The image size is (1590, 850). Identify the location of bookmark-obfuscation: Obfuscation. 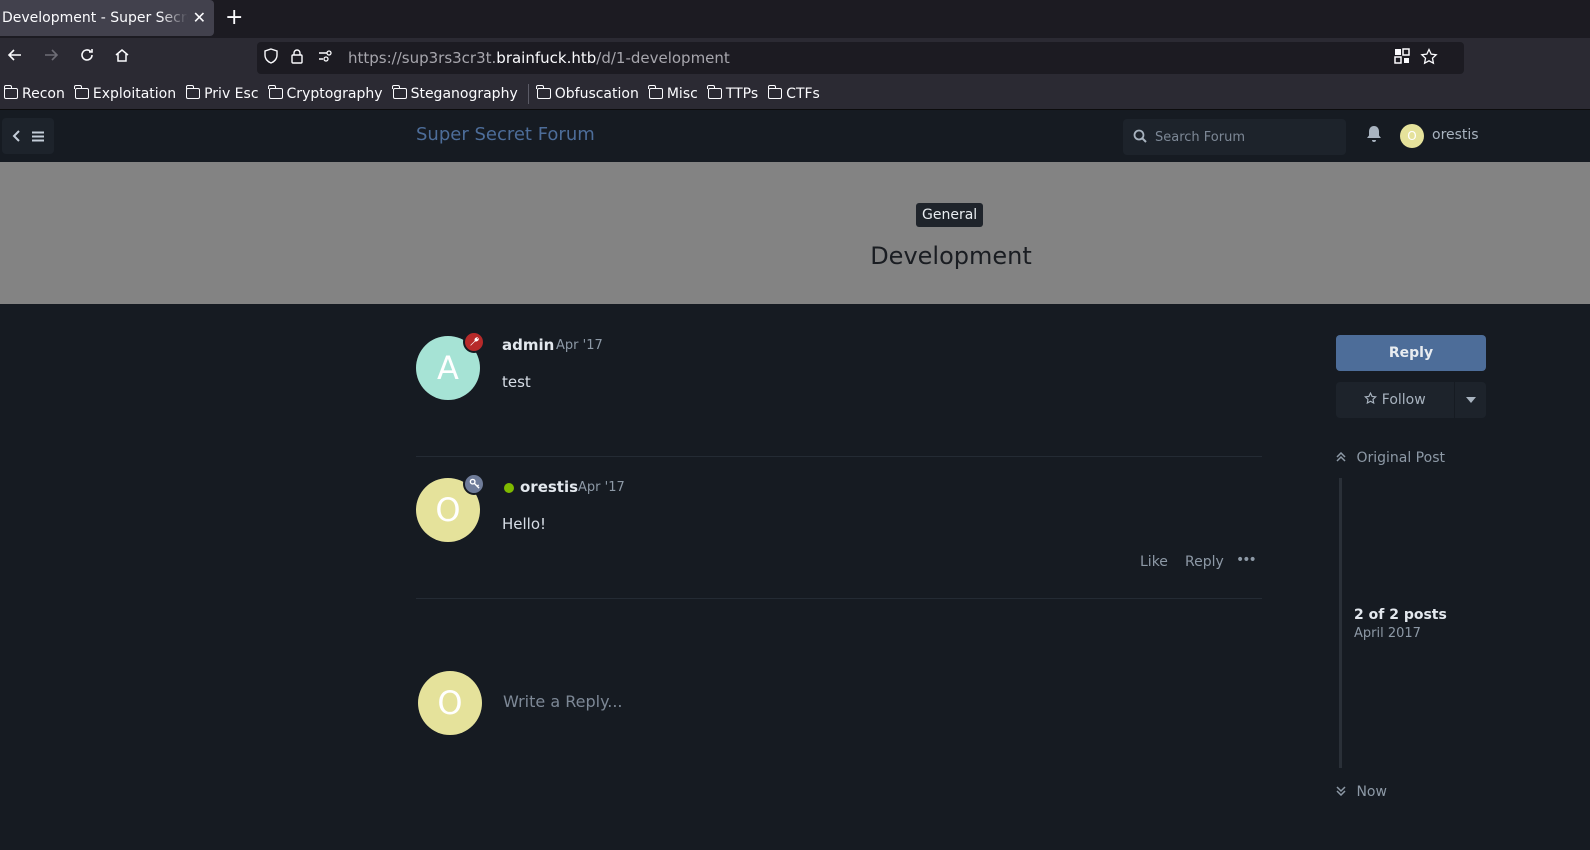
(587, 93).